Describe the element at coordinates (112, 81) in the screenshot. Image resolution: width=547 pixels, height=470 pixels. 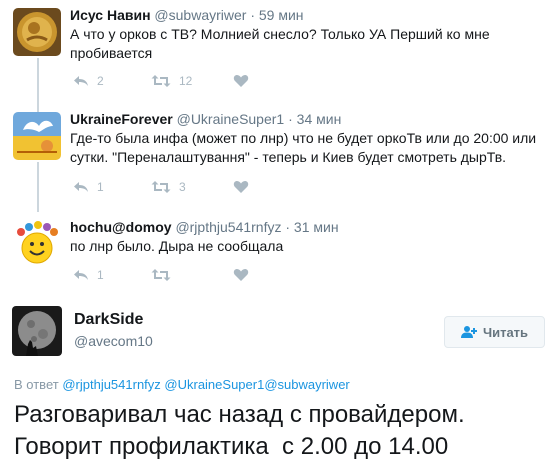
I see `reply-button: 2` at that location.